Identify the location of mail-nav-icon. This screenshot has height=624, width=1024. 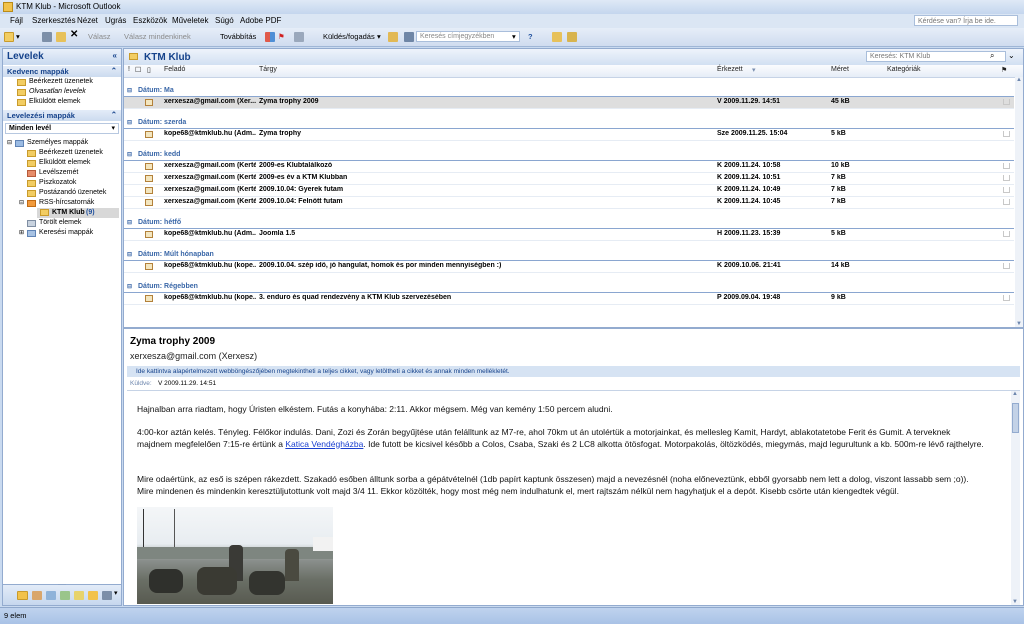
(22, 595).